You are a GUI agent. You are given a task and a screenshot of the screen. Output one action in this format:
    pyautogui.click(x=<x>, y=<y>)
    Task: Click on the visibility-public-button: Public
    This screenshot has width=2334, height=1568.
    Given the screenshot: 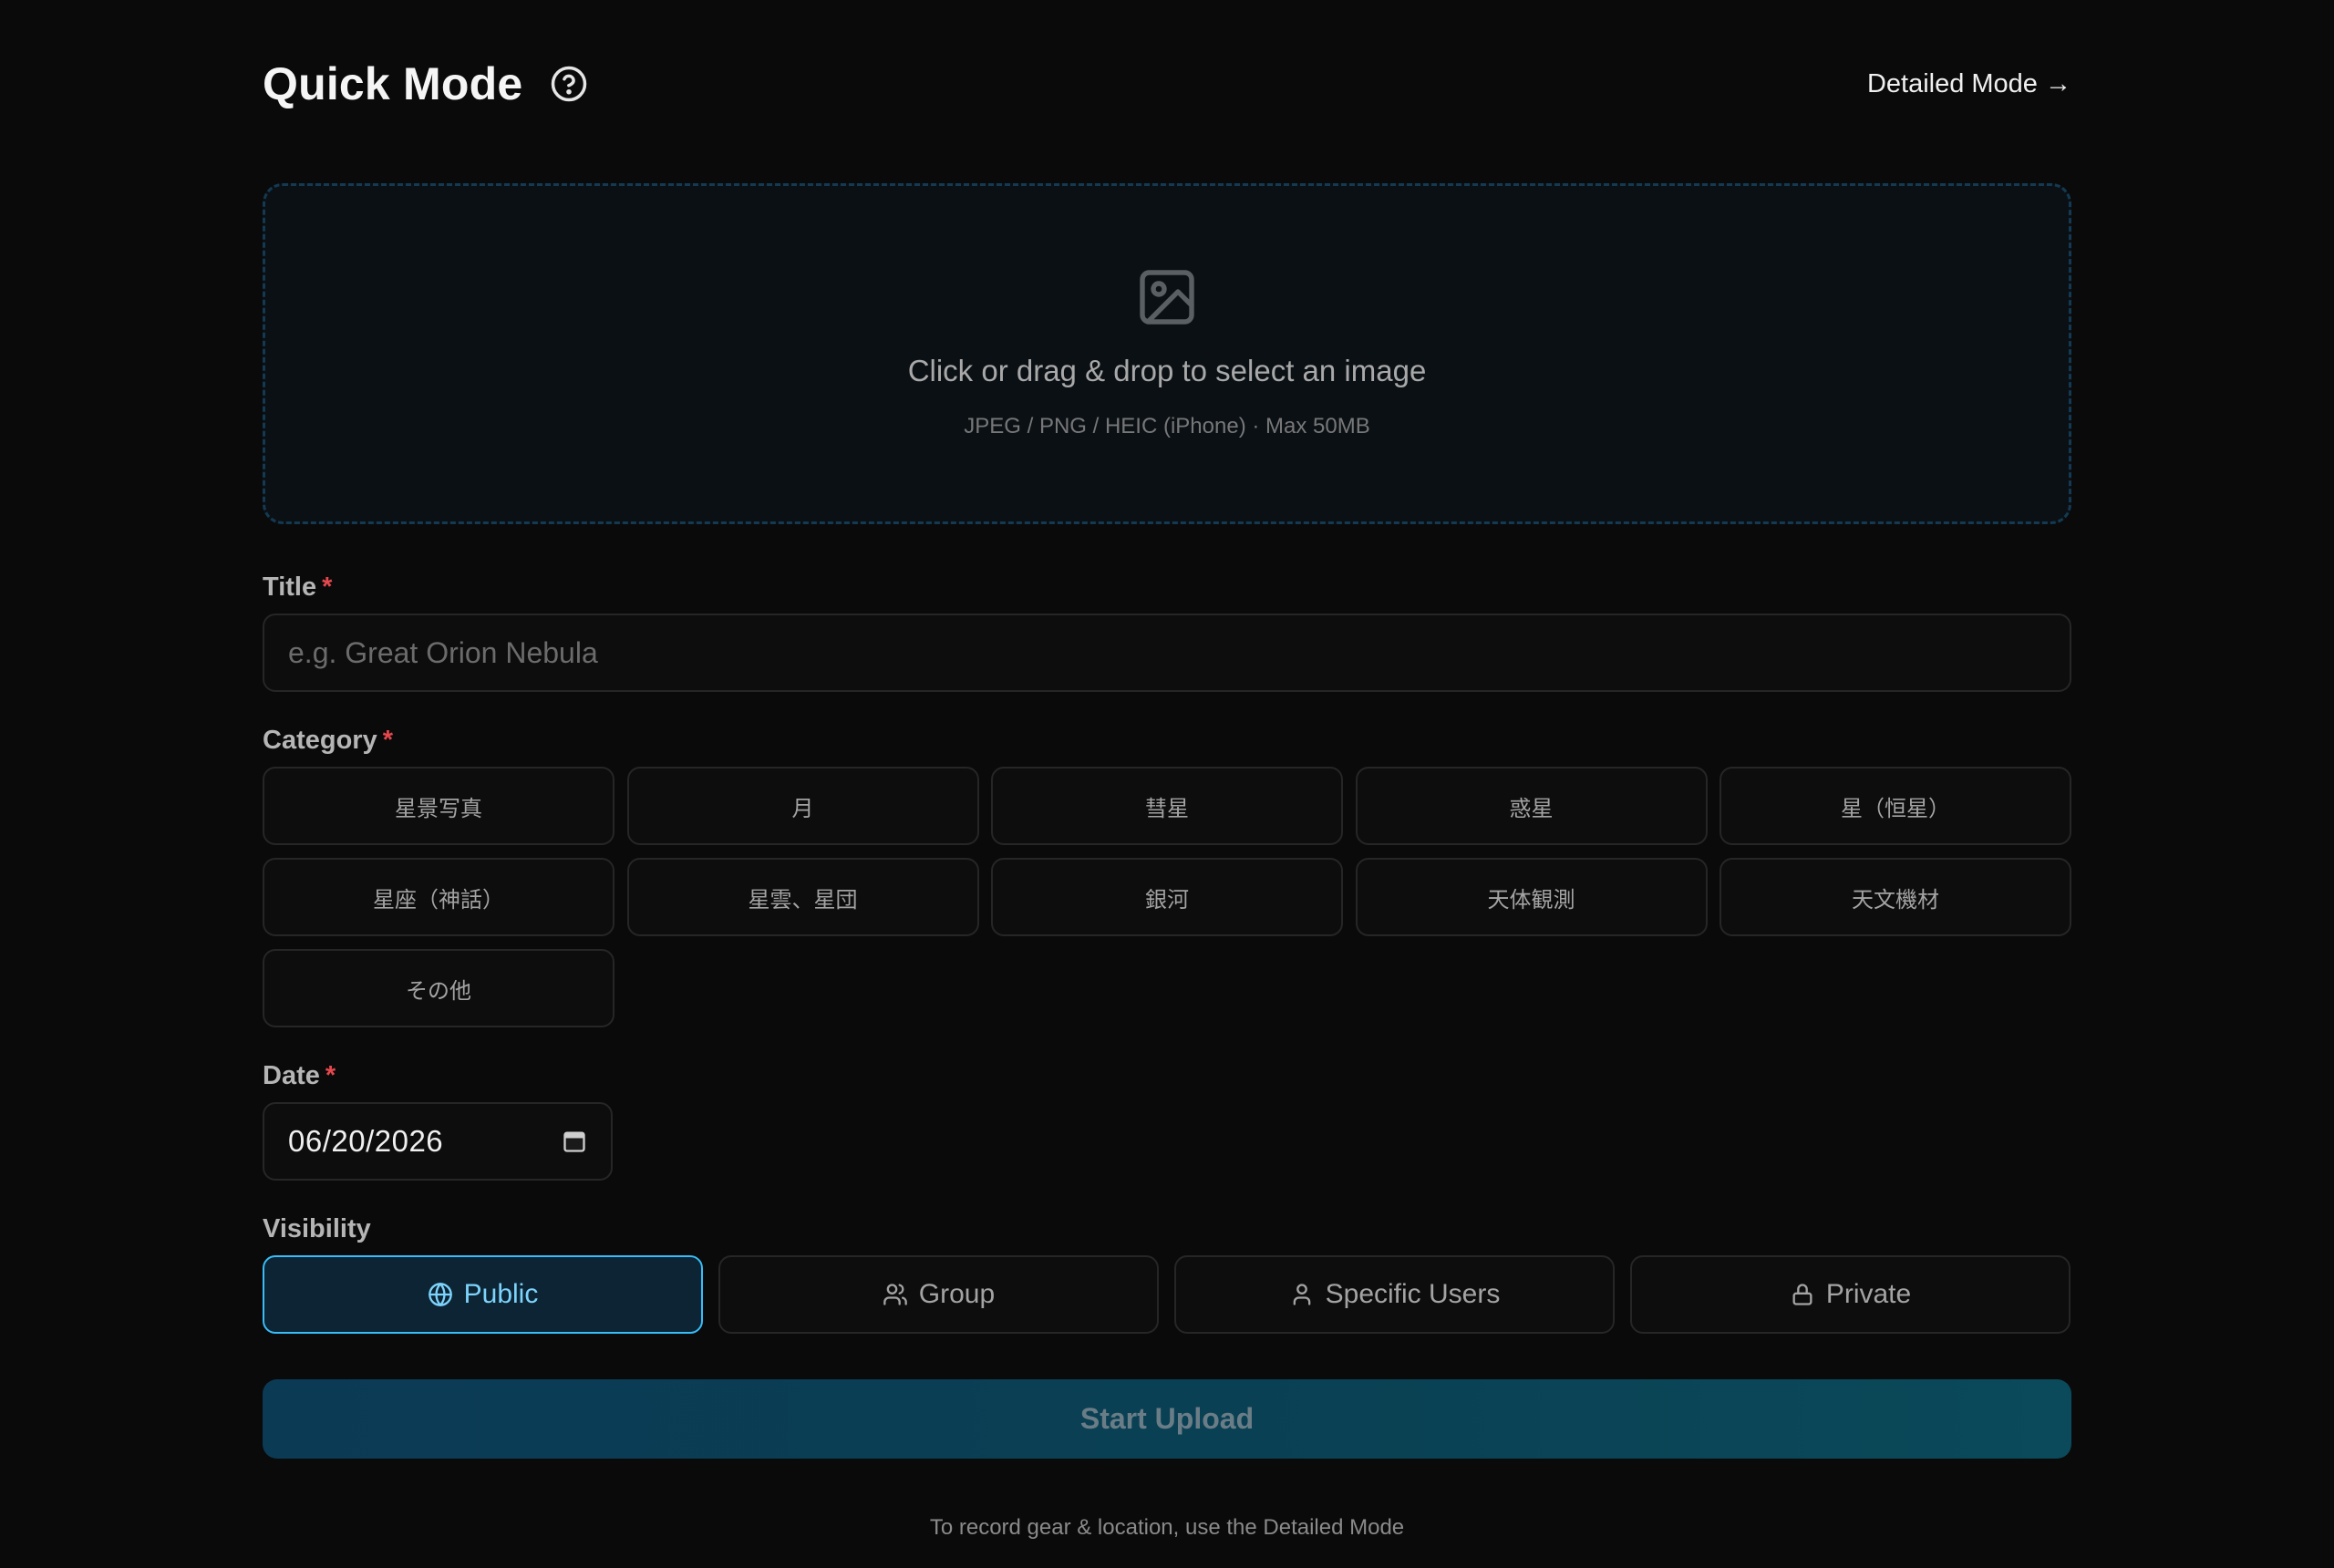 What is the action you would take?
    pyautogui.click(x=483, y=1294)
    